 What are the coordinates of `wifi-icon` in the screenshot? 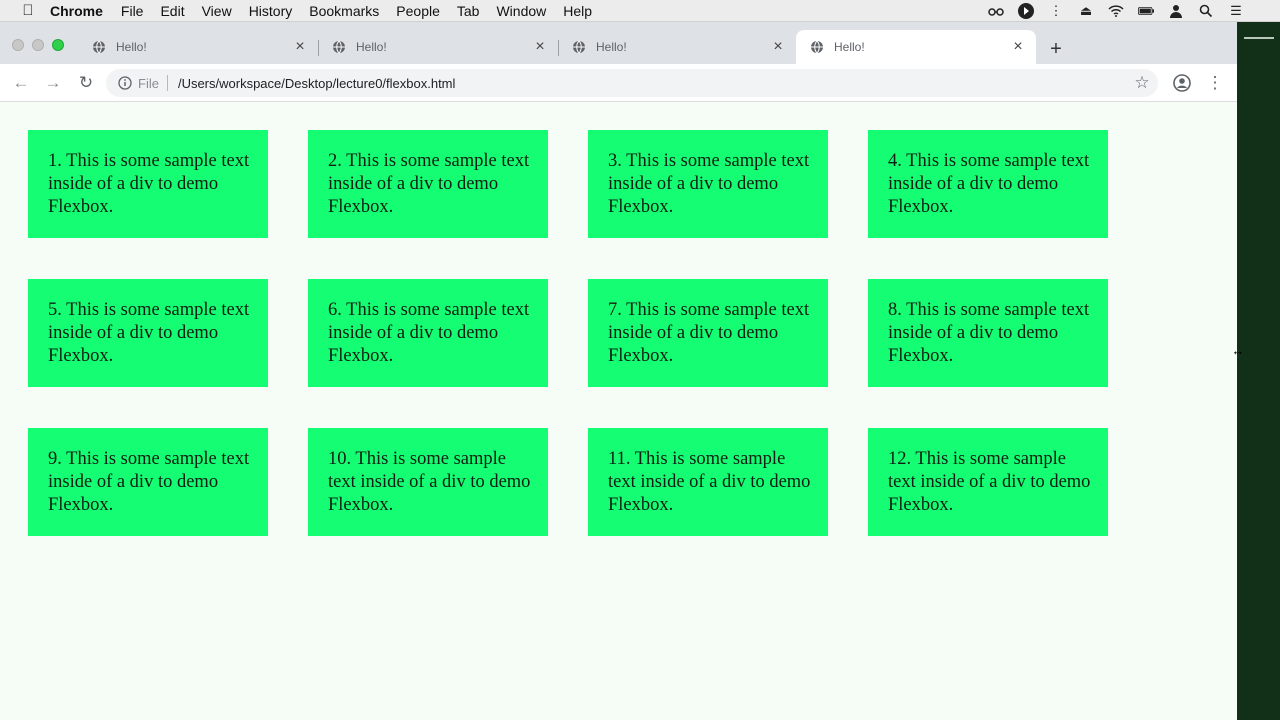 It's located at (1116, 11).